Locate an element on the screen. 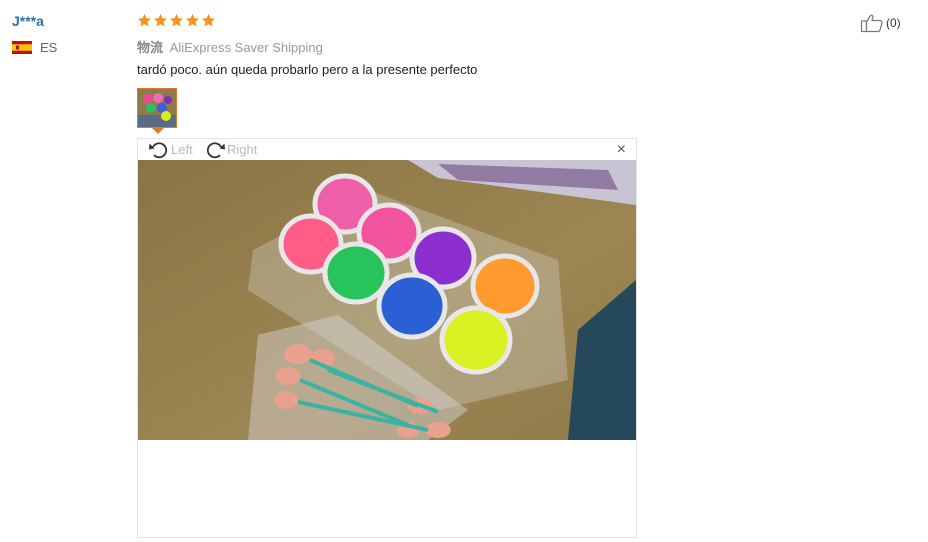 This screenshot has width=928, height=542. thumbs-up-icon is located at coordinates (871, 23).